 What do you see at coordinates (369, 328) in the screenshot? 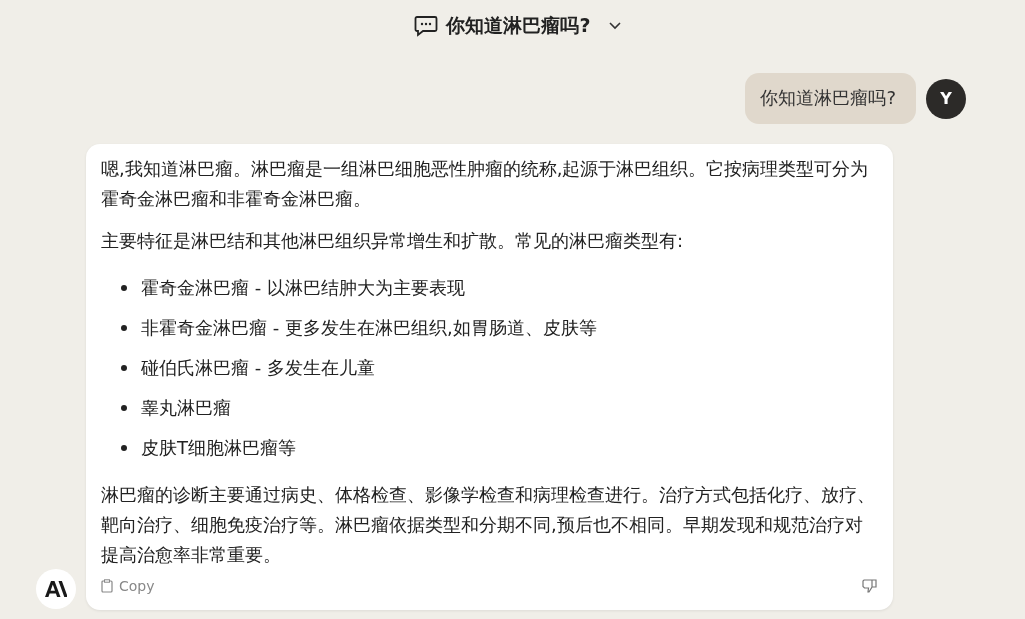
I see `list-item-text: 非霍奇金淋巴瘤 - 更多发生在淋巴组织,如胃肠道、皮肤等` at bounding box center [369, 328].